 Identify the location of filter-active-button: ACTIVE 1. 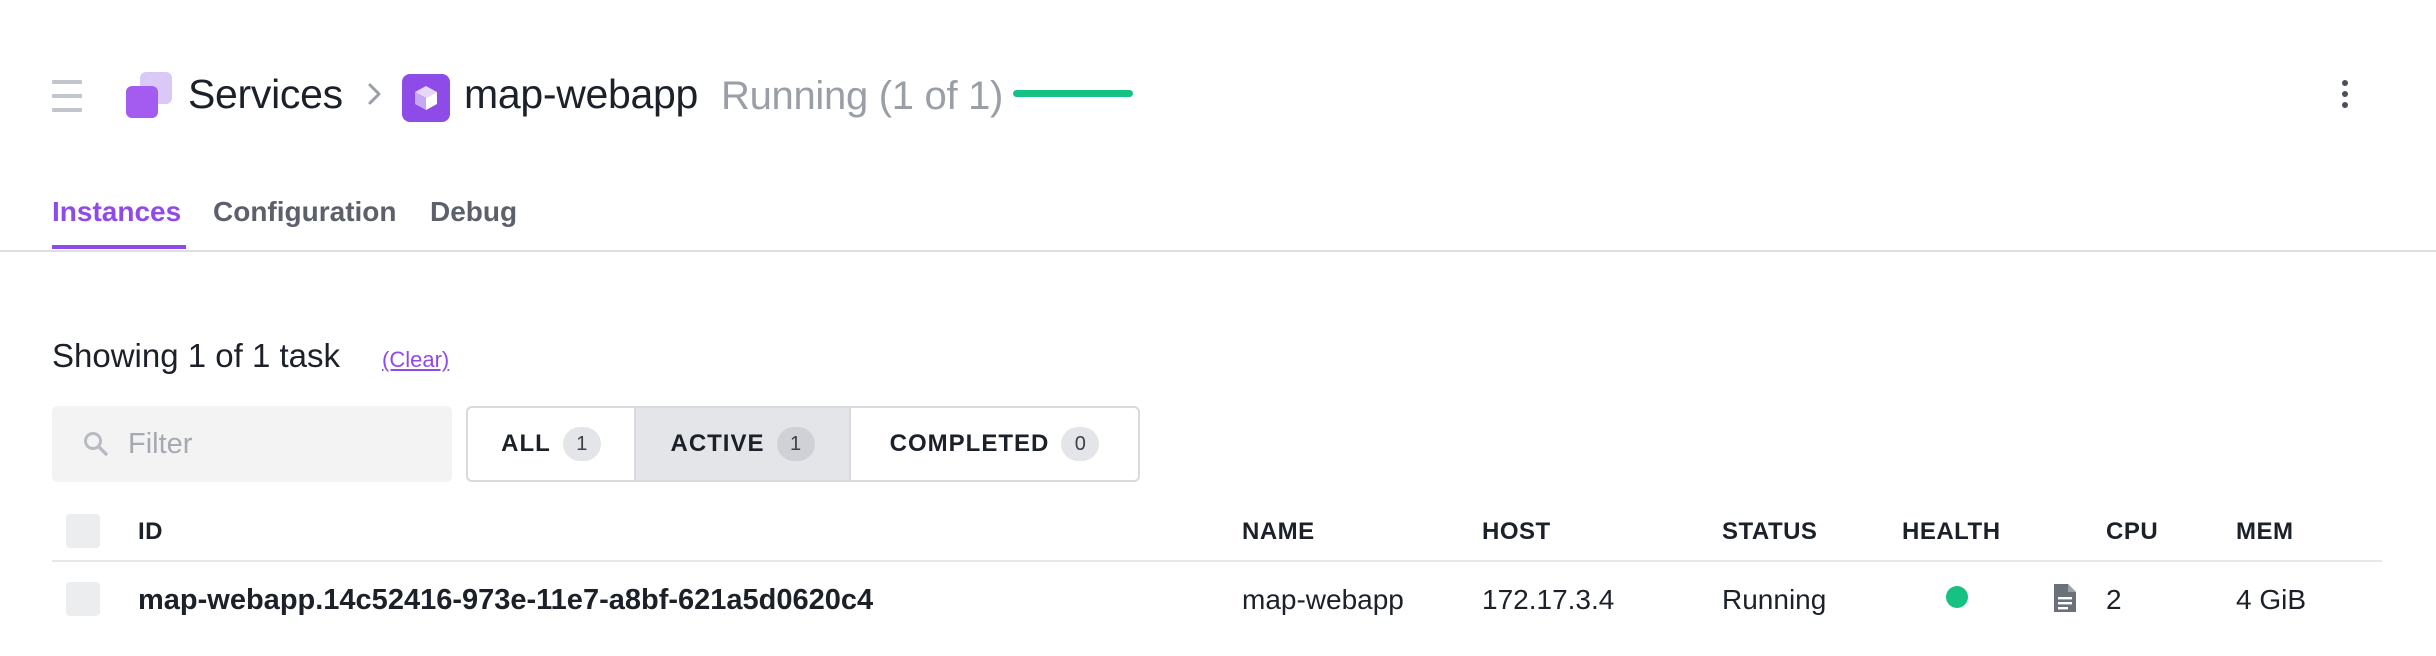
(743, 444).